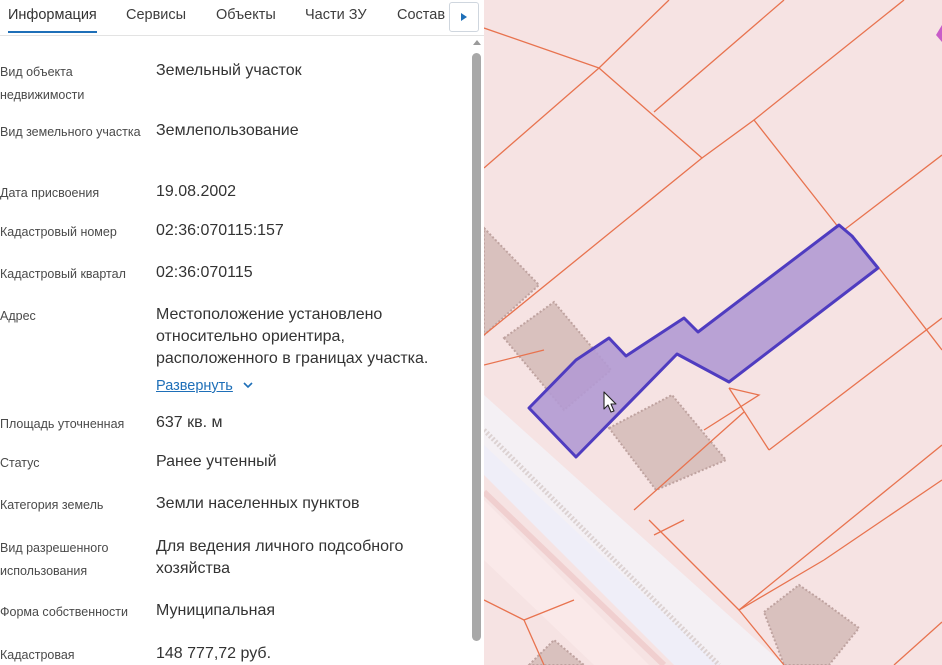 This screenshot has height=665, width=942. Describe the element at coordinates (336, 16) in the screenshot. I see `tab-land-parts: Части ЗУ` at that location.